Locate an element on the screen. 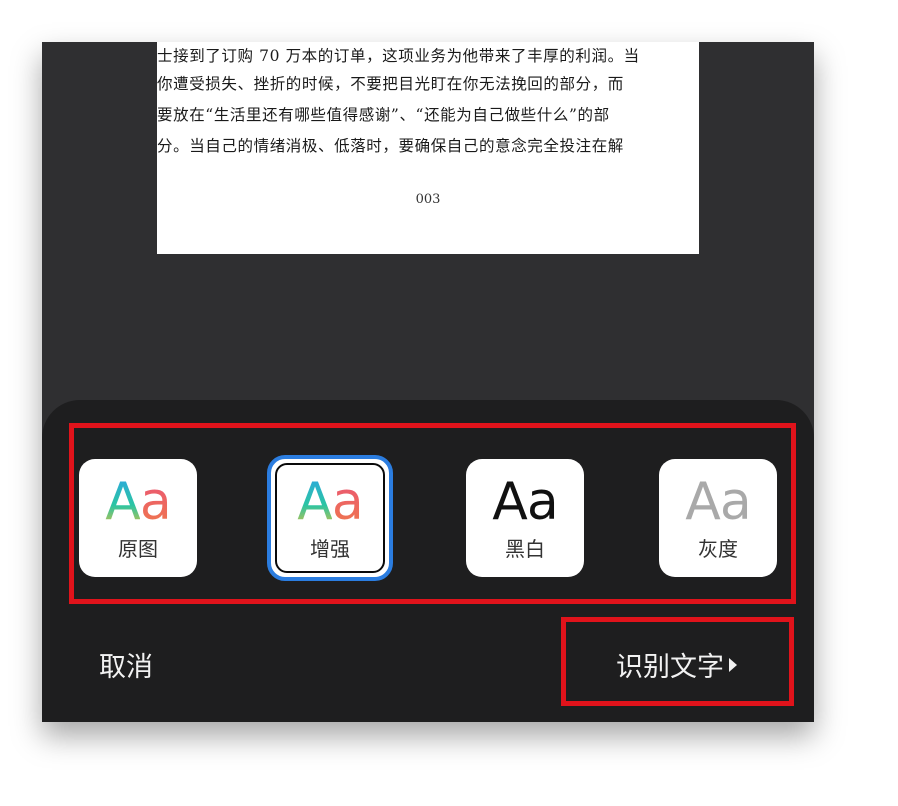 Image resolution: width=898 pixels, height=806 pixels. filter-label: 黑白 is located at coordinates (525, 549).